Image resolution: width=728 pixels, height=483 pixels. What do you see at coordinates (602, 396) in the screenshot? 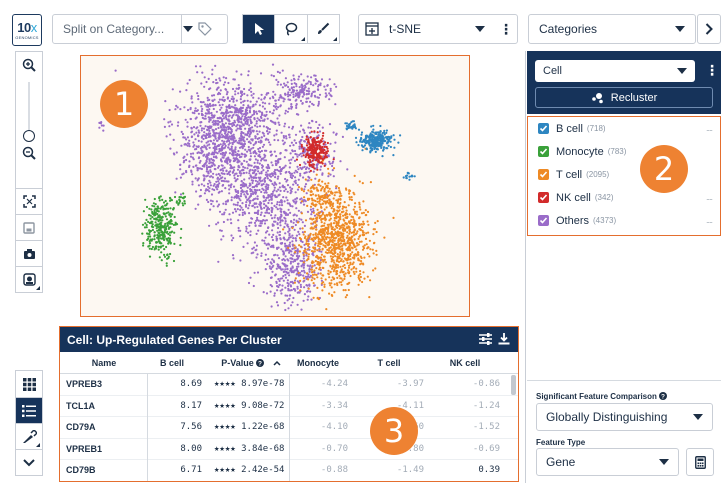
I see `comparison-heading: Significant Feature Comparison ?` at bounding box center [602, 396].